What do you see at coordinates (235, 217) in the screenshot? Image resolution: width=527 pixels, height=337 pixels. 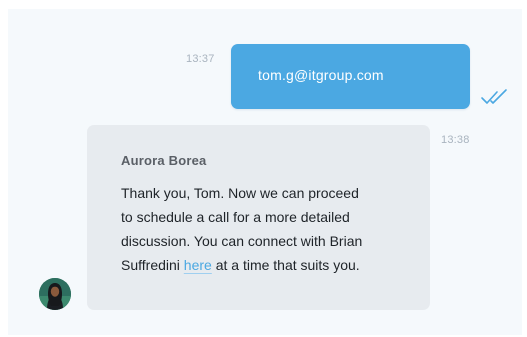 I see `message-line: to schedule a call for a more detailed` at bounding box center [235, 217].